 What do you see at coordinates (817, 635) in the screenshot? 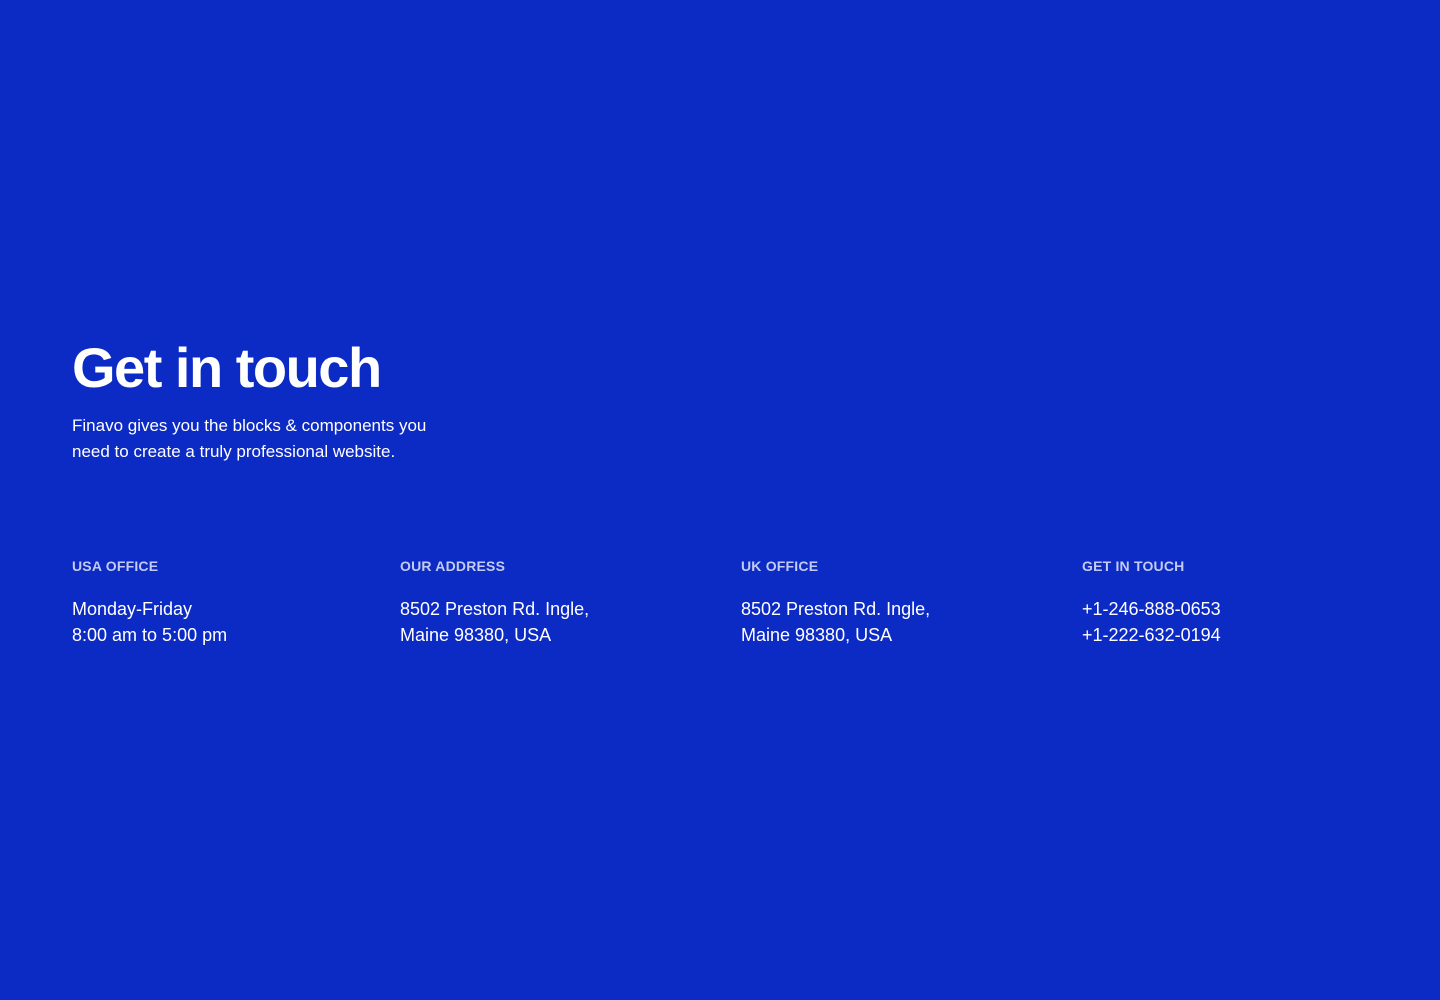
I see `uk-office-line-2: Maine 98380, USA` at bounding box center [817, 635].